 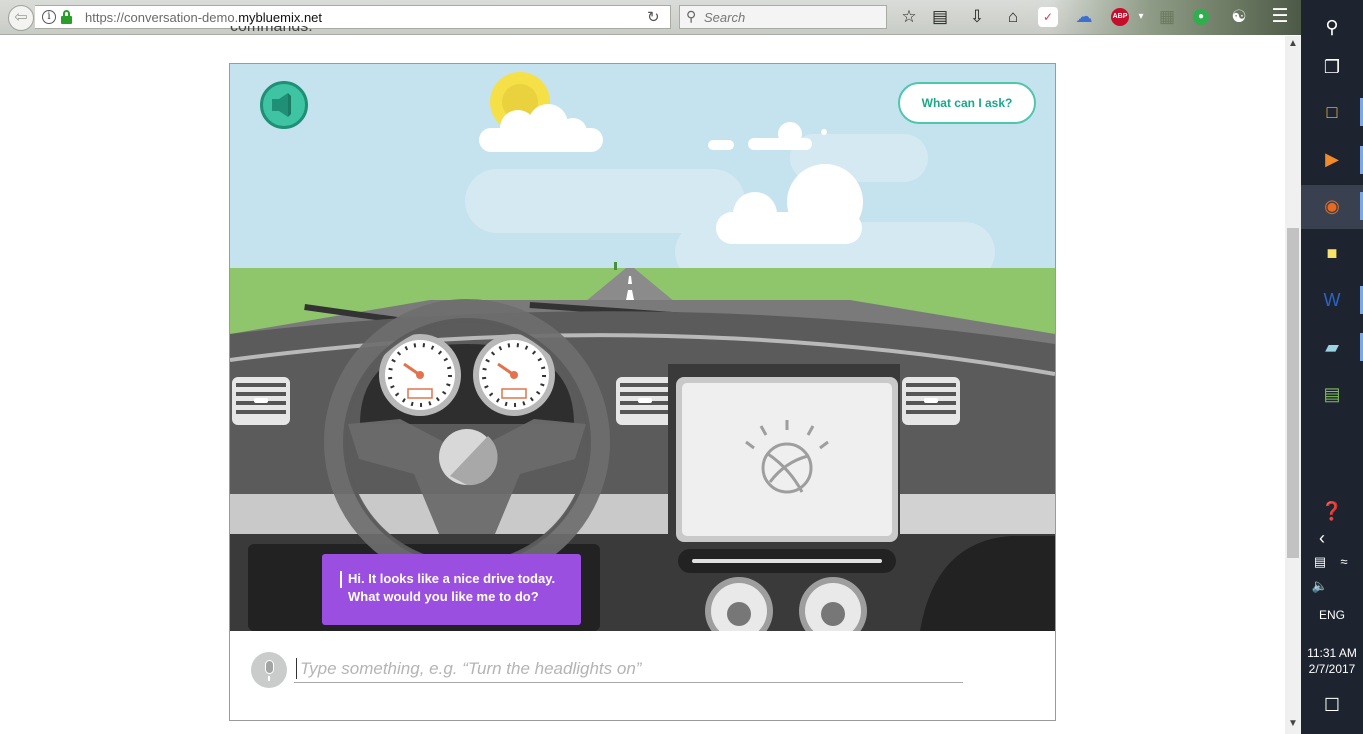 I want to click on what-can-i-ask-button: What can I ask?, so click(x=967, y=103).